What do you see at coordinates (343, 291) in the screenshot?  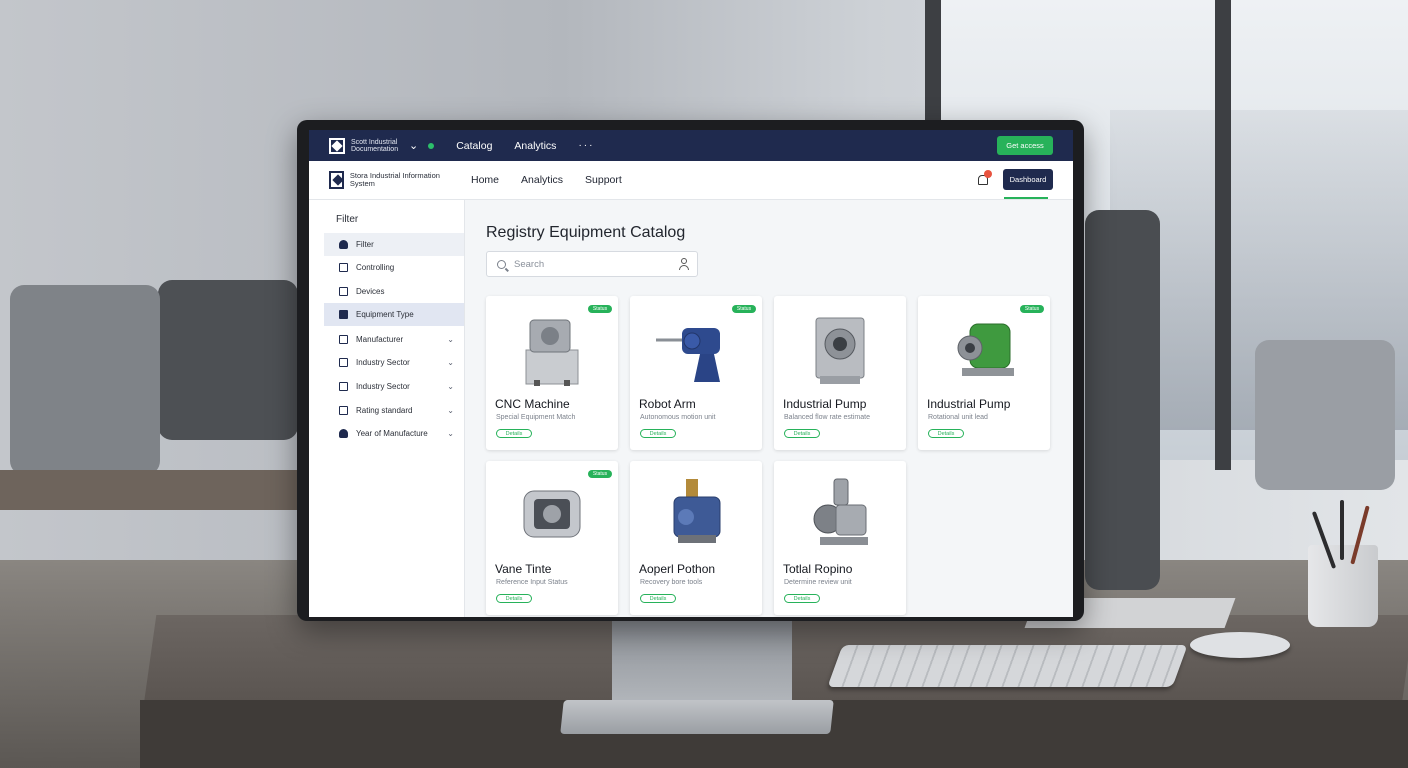 I see `device-icon` at bounding box center [343, 291].